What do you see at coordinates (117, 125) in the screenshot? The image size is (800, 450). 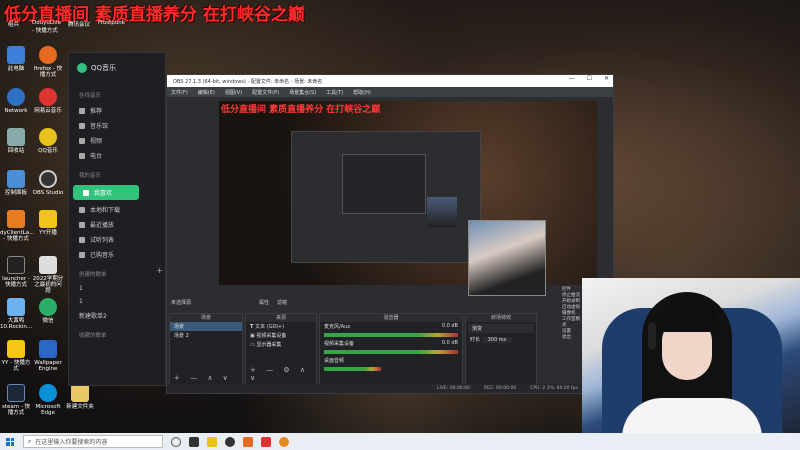 I see `nav-music-hall: 音乐馆` at bounding box center [117, 125].